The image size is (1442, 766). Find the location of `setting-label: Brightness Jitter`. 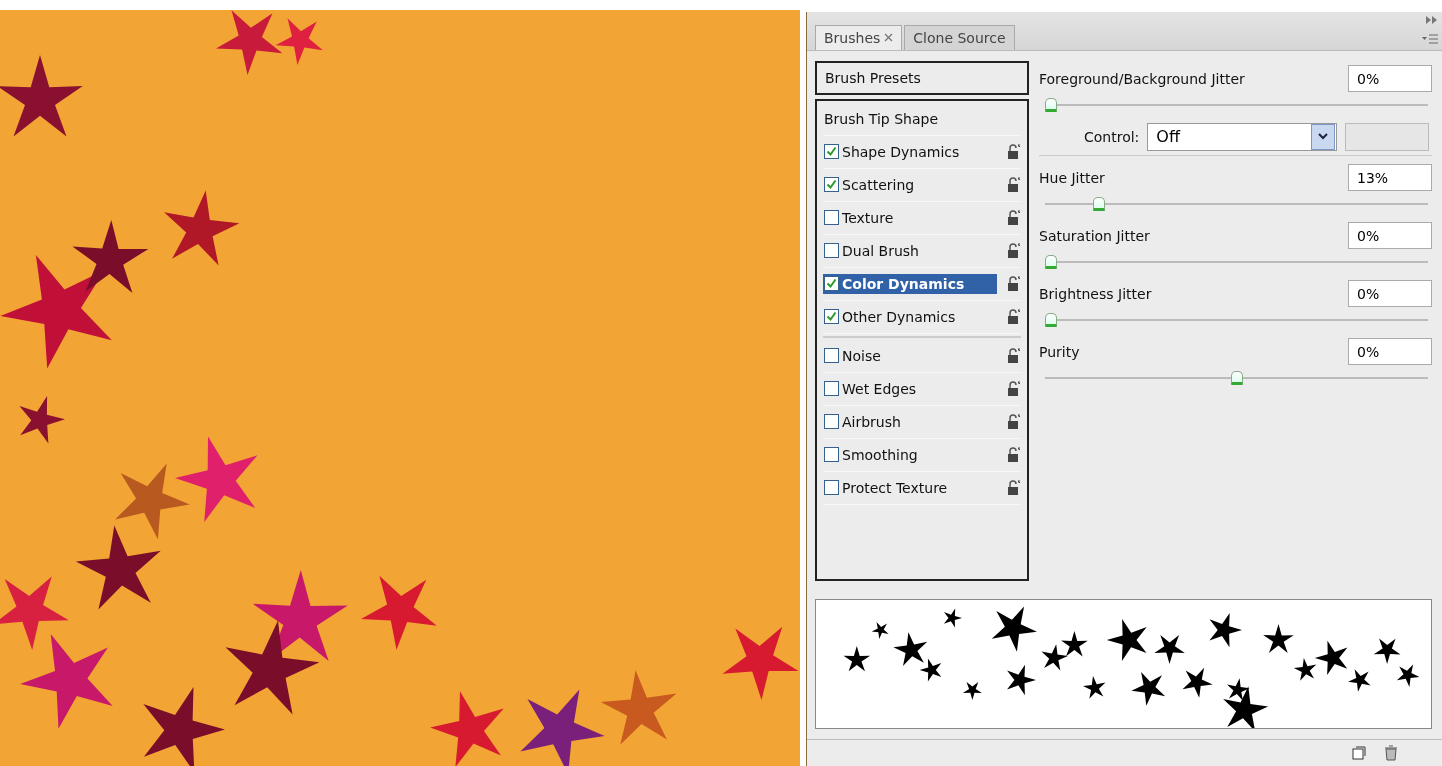

setting-label: Brightness Jitter is located at coordinates (1095, 293).